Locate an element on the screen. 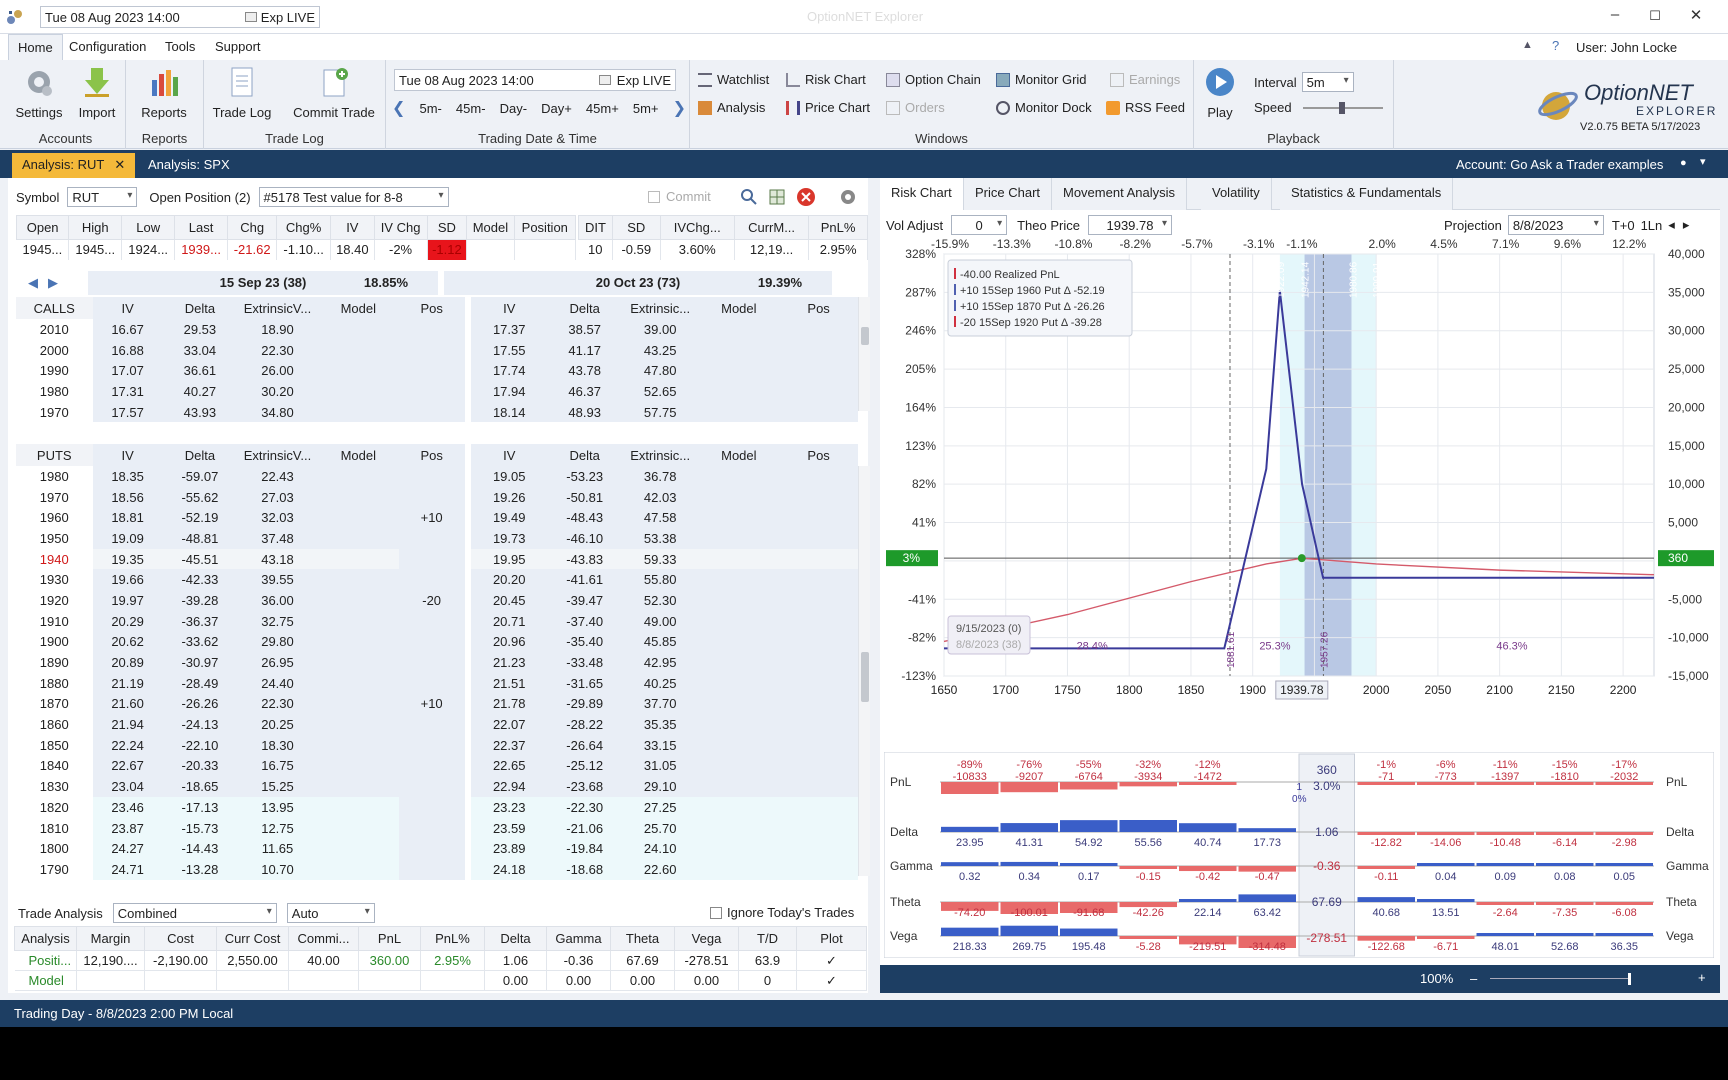 The image size is (1728, 1080). chain-strike: 1970 is located at coordinates (54, 497).